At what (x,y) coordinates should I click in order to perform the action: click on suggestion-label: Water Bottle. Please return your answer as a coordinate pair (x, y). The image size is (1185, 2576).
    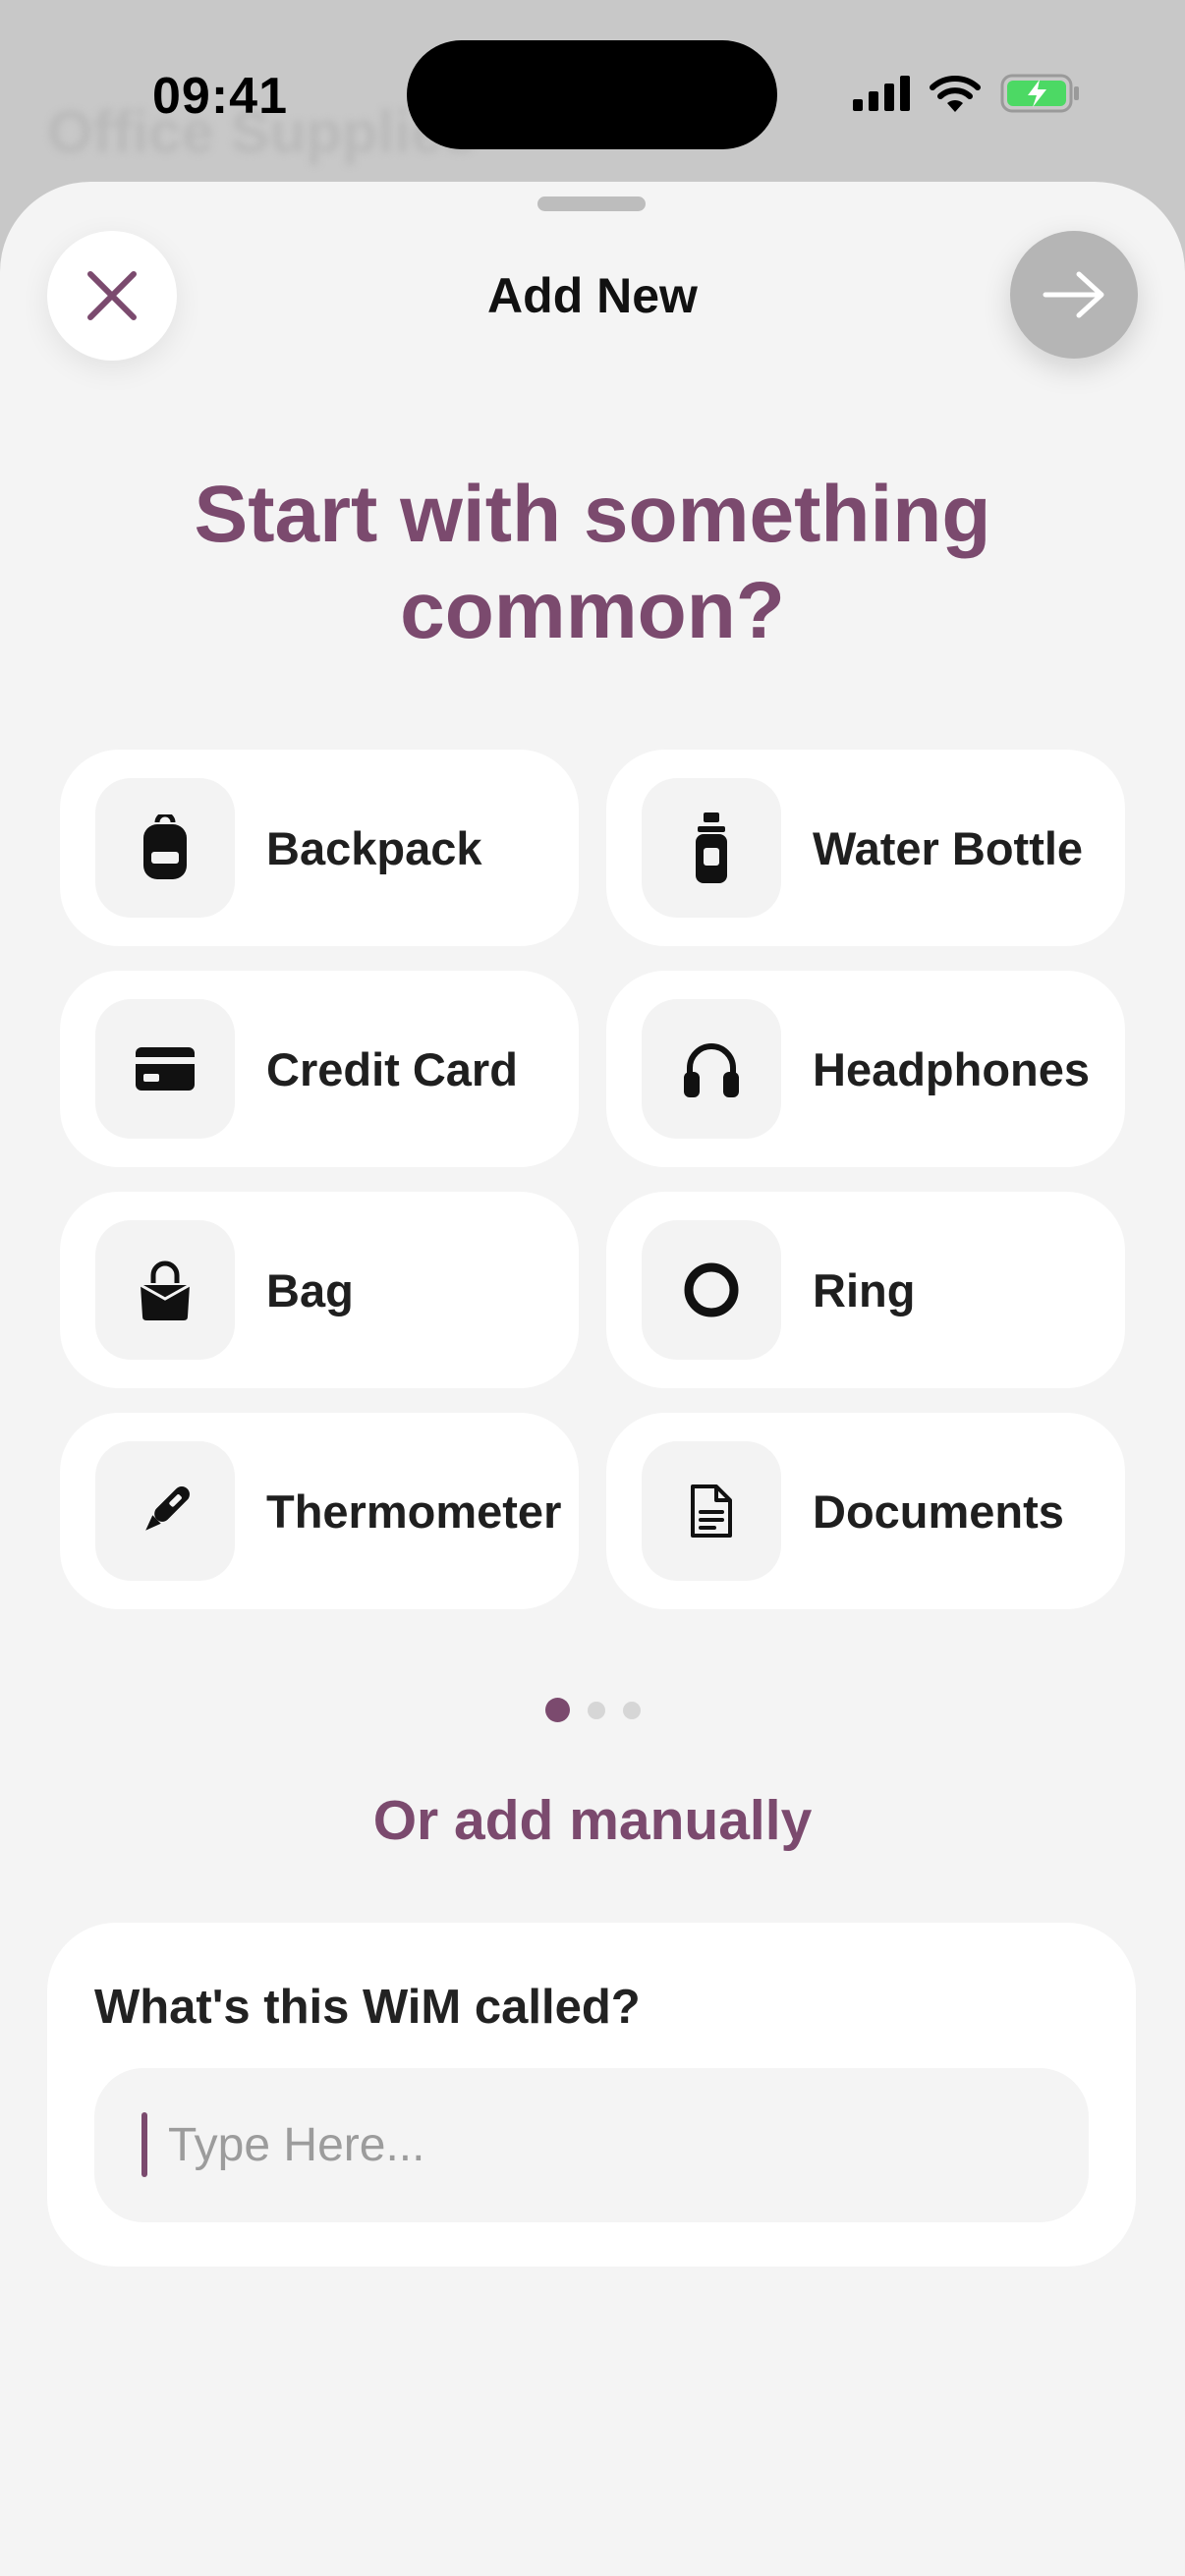
    Looking at the image, I should click on (949, 847).